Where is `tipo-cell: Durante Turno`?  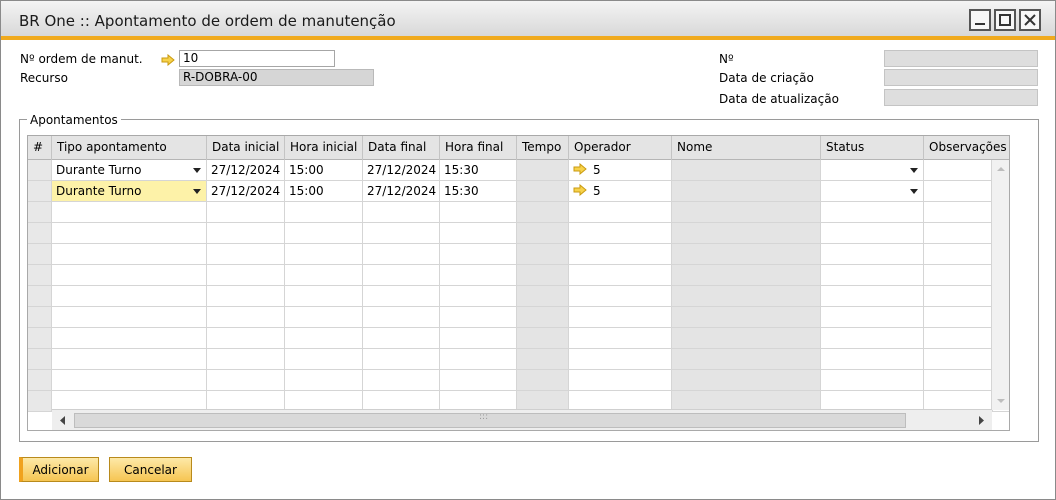
tipo-cell: Durante Turno is located at coordinates (129, 170).